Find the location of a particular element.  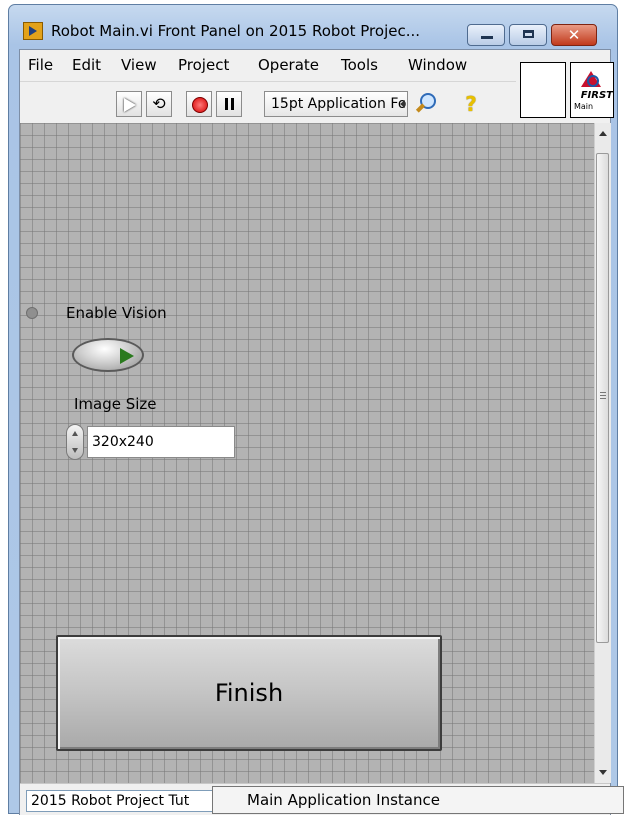

scroll-up-icon is located at coordinates (603, 133).